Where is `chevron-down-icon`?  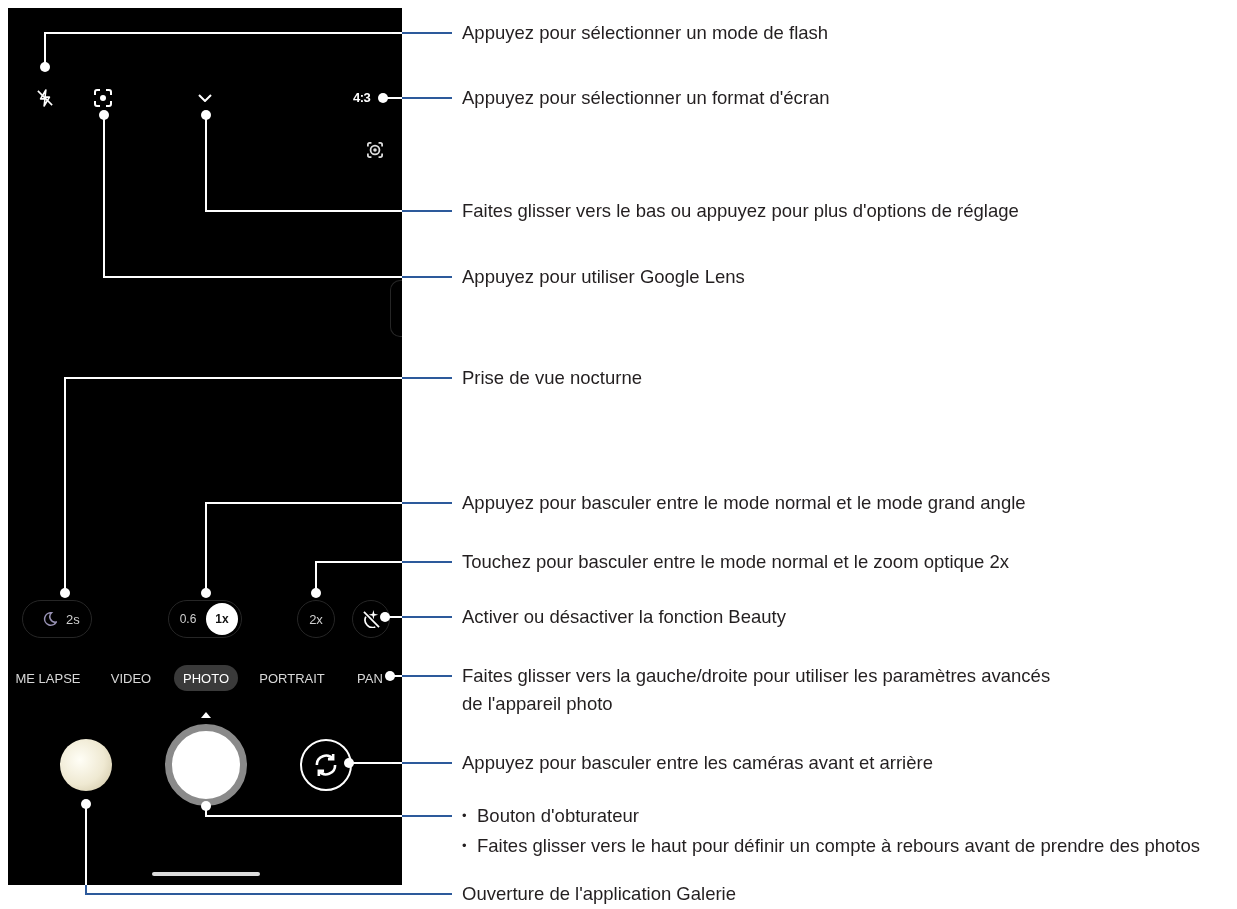 chevron-down-icon is located at coordinates (205, 98).